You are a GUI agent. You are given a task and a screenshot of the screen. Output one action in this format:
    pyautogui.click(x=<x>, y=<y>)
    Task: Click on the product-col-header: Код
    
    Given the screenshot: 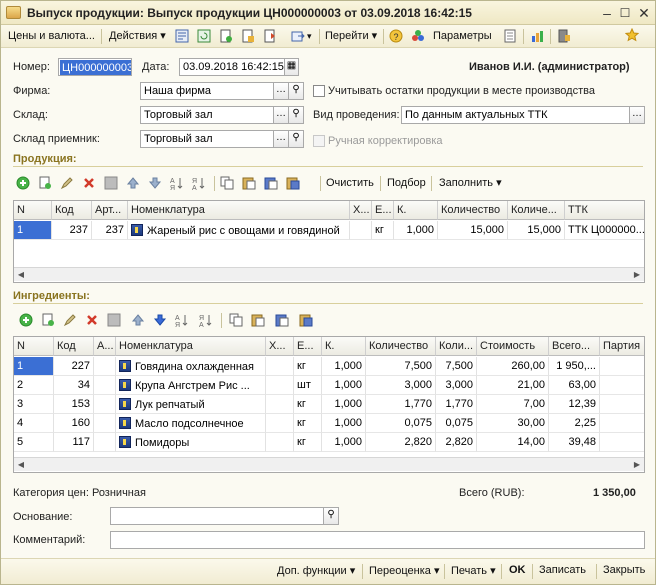 What is the action you would take?
    pyautogui.click(x=72, y=210)
    